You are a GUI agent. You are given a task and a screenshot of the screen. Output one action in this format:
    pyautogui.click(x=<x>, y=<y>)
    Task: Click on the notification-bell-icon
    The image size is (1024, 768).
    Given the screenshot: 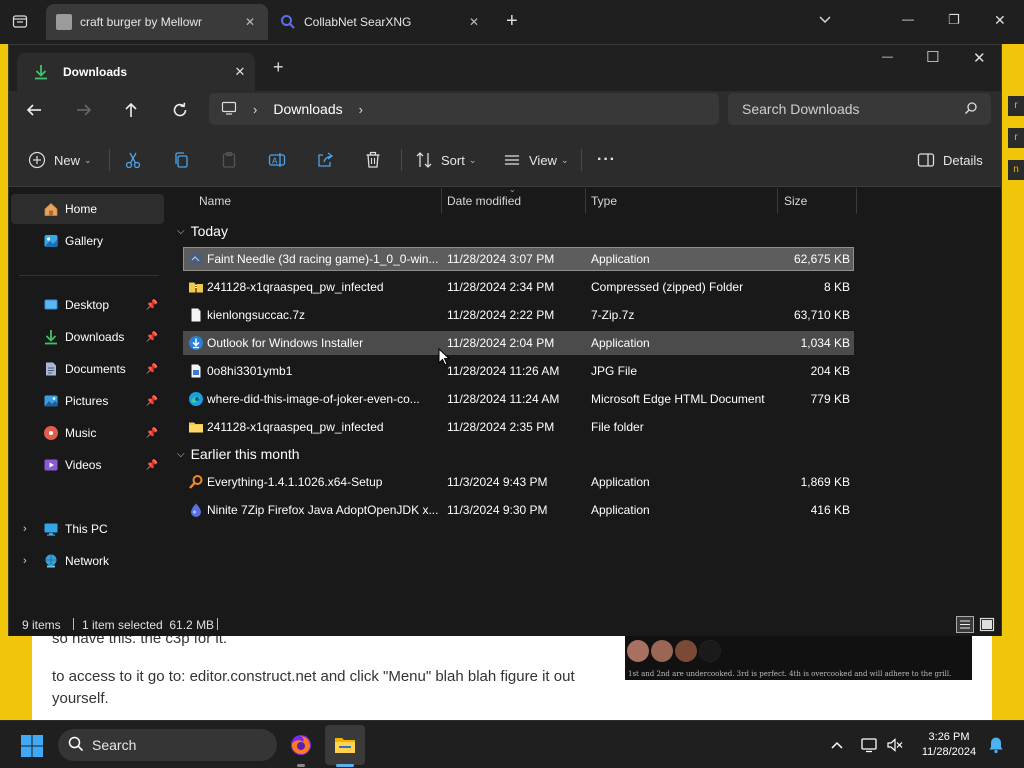 What is the action you would take?
    pyautogui.click(x=996, y=746)
    